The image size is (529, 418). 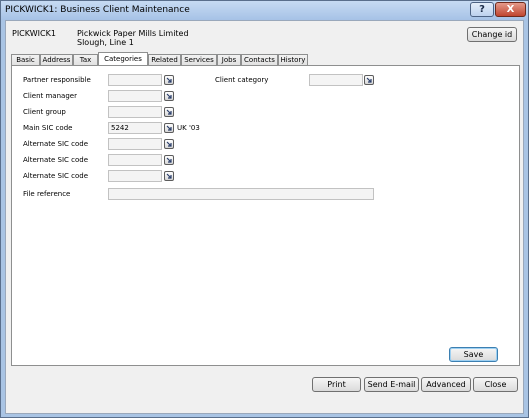 What do you see at coordinates (105, 42) in the screenshot?
I see `client-name-line2: Slough, Line 1` at bounding box center [105, 42].